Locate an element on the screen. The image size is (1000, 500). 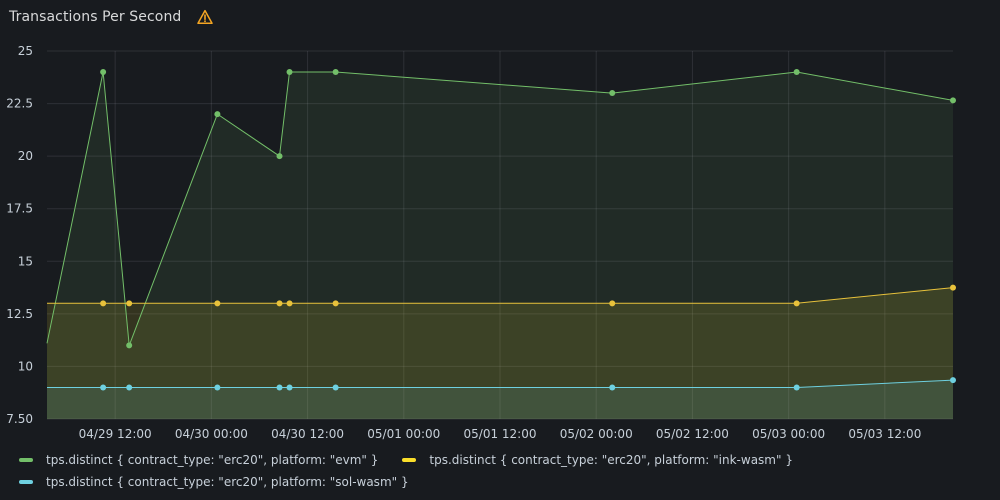
y-tick-label: 20 is located at coordinates (25, 156).